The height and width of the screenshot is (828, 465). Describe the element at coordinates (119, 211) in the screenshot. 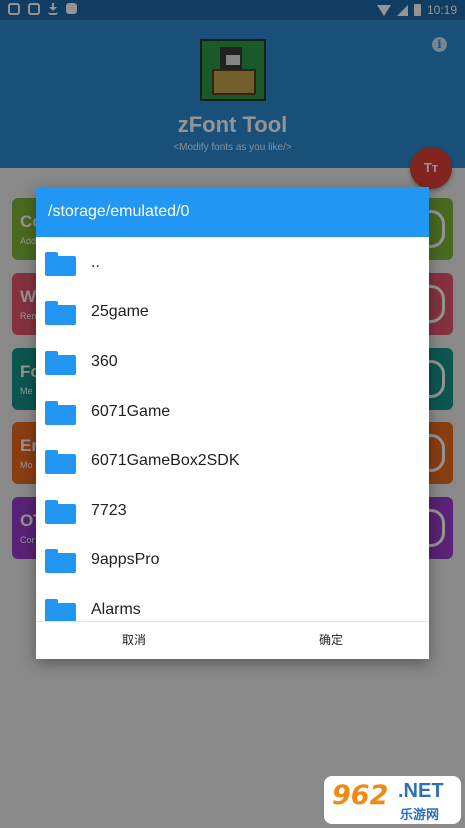

I see `current-path: /storage/emulated/0` at that location.